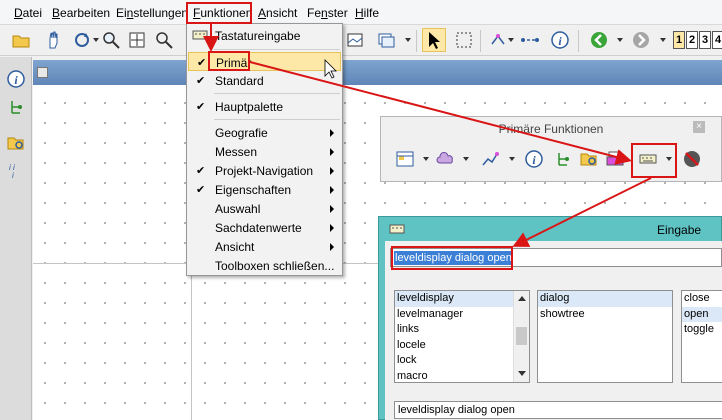 This screenshot has width=722, height=420. I want to click on menu-item-projekt-navigation: ✔ Projekt-Navigation, so click(264, 170).